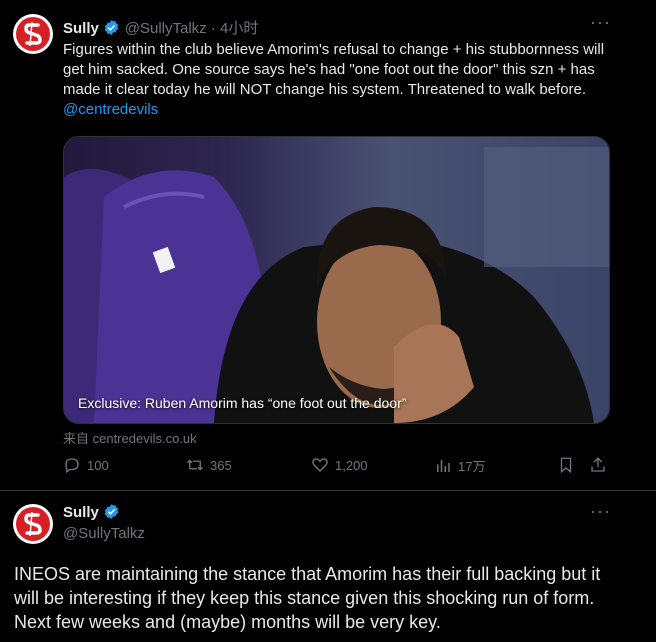  I want to click on link-source: 来自 centredevils.co.uk, so click(130, 437).